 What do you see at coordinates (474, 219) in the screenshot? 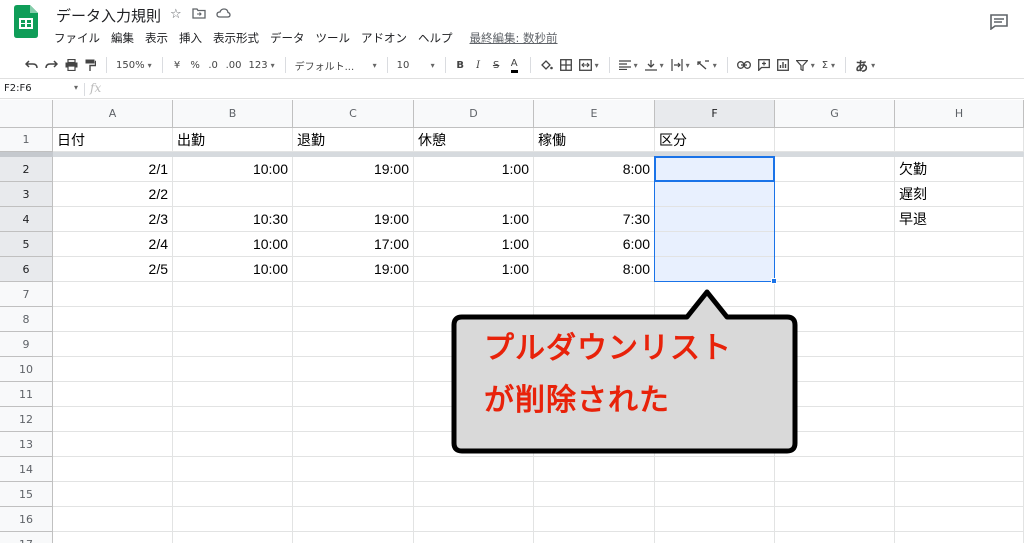
I see `cell-d4: 1:00` at bounding box center [474, 219].